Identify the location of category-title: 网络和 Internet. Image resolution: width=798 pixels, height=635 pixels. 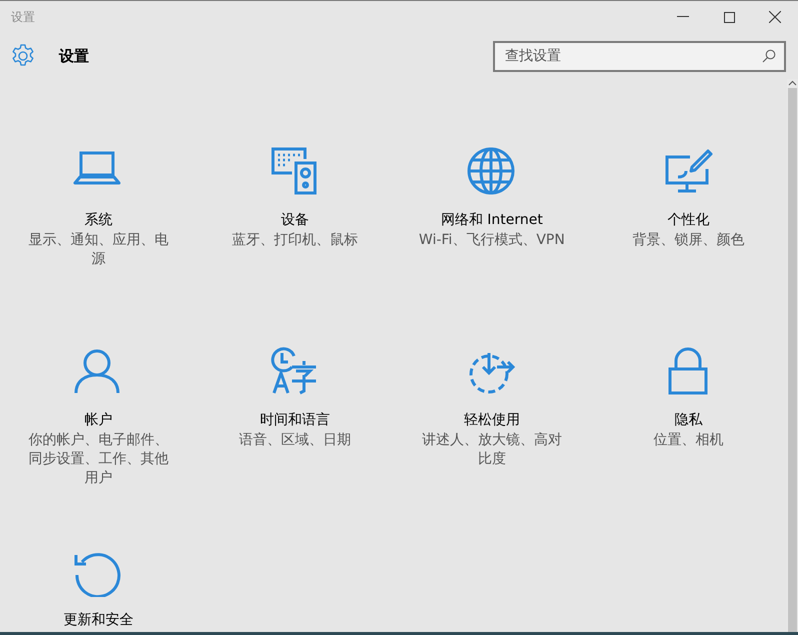
(491, 220).